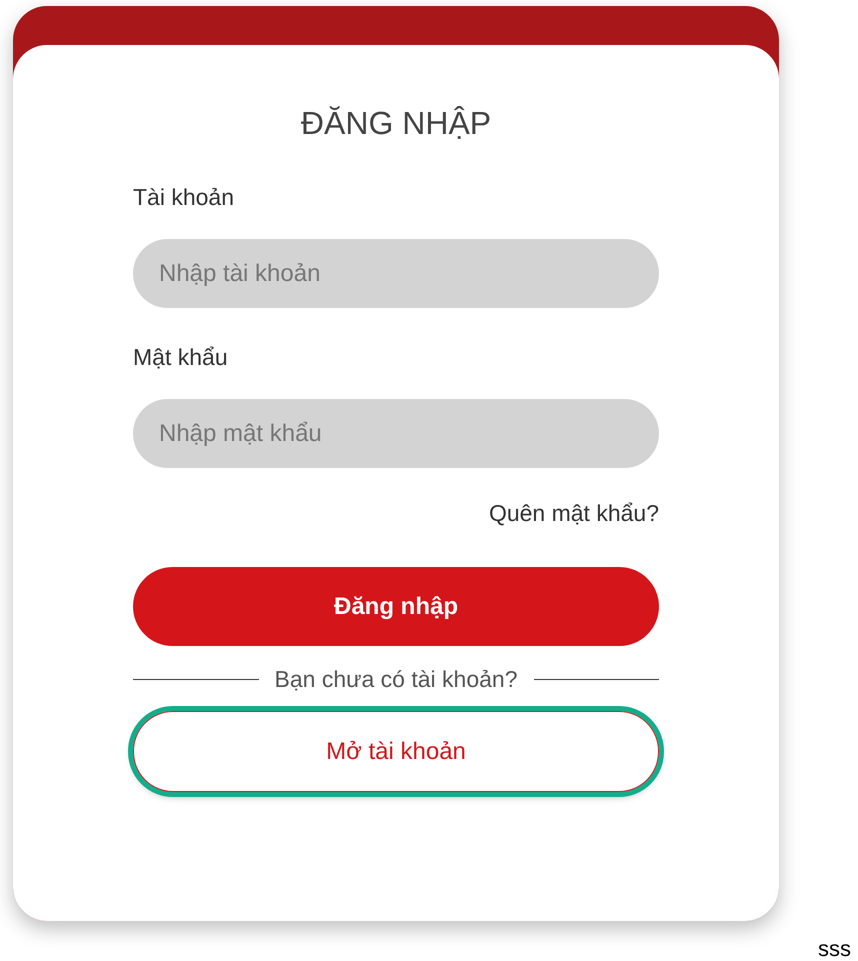 This screenshot has height=961, width=858. I want to click on field-label: Tài khoản, so click(184, 197).